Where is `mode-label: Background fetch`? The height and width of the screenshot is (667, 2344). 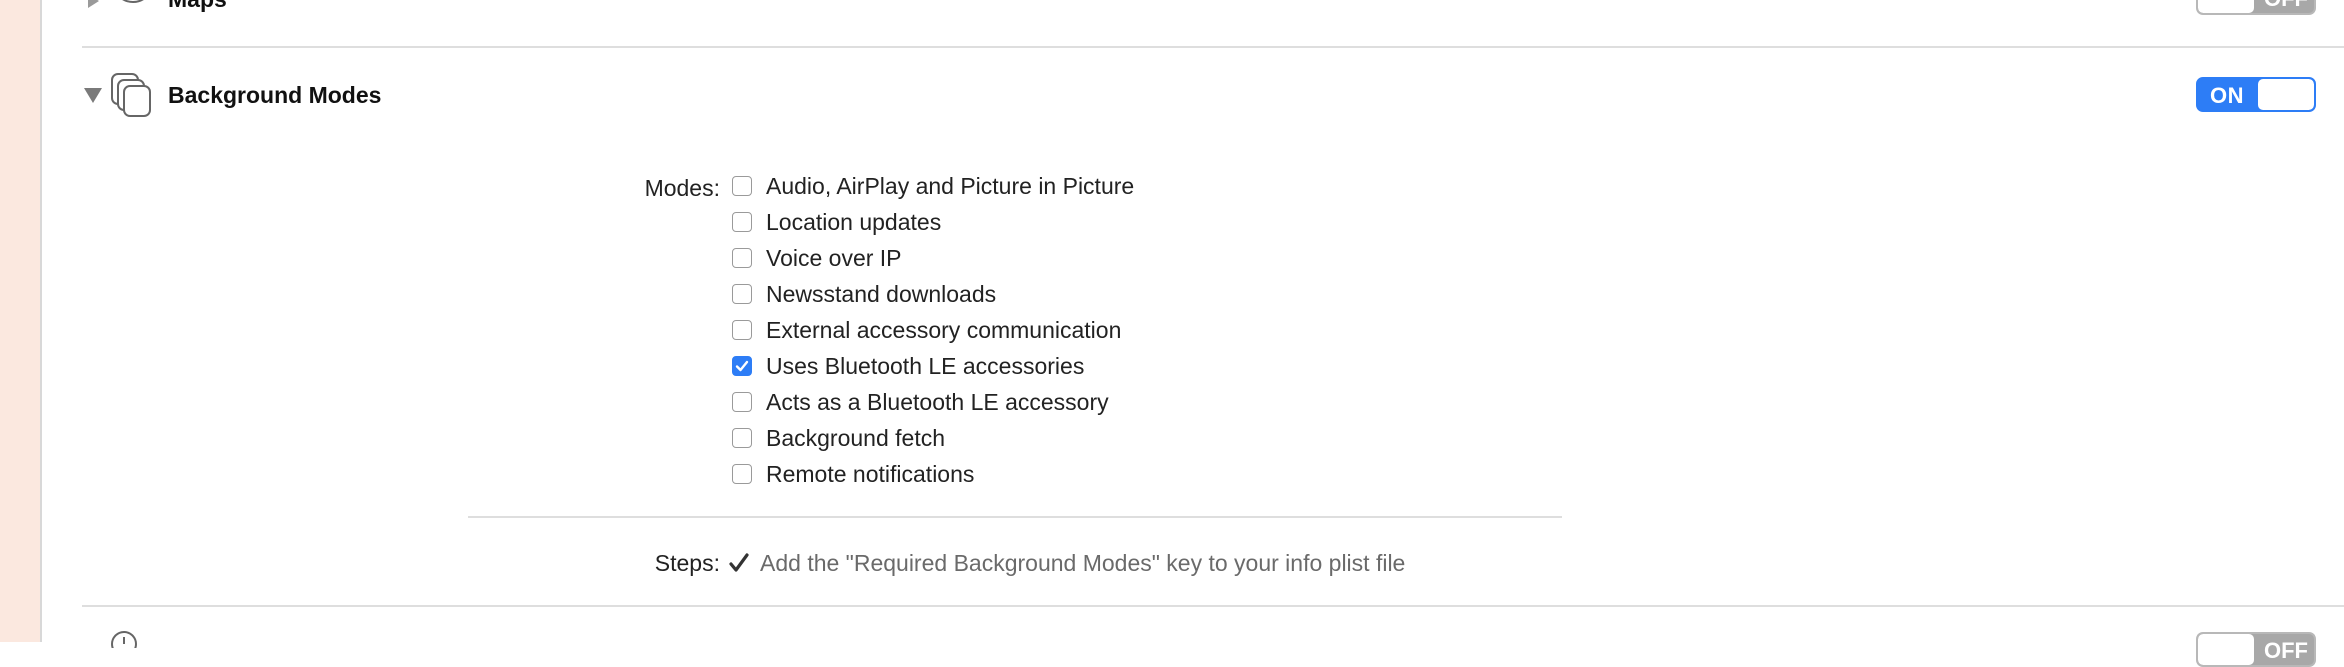
mode-label: Background fetch is located at coordinates (856, 437).